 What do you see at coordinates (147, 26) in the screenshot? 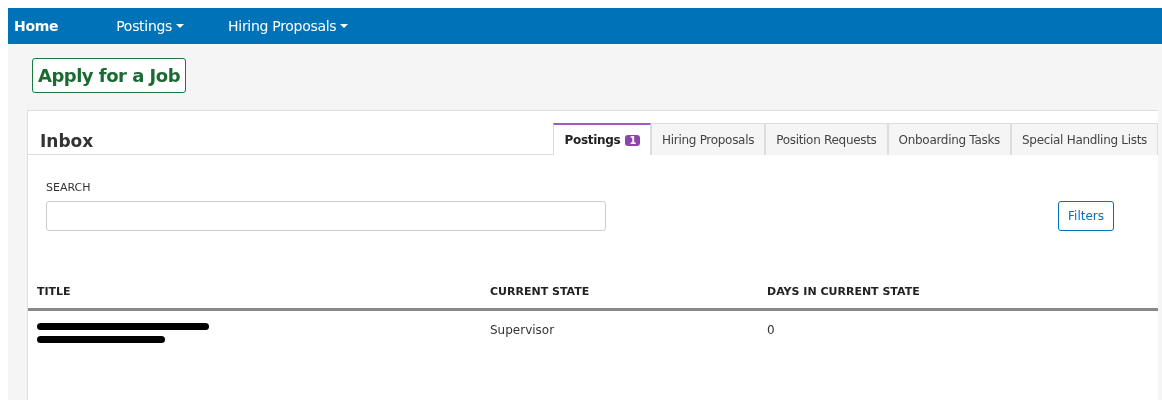
I see `nav-link: Postings` at bounding box center [147, 26].